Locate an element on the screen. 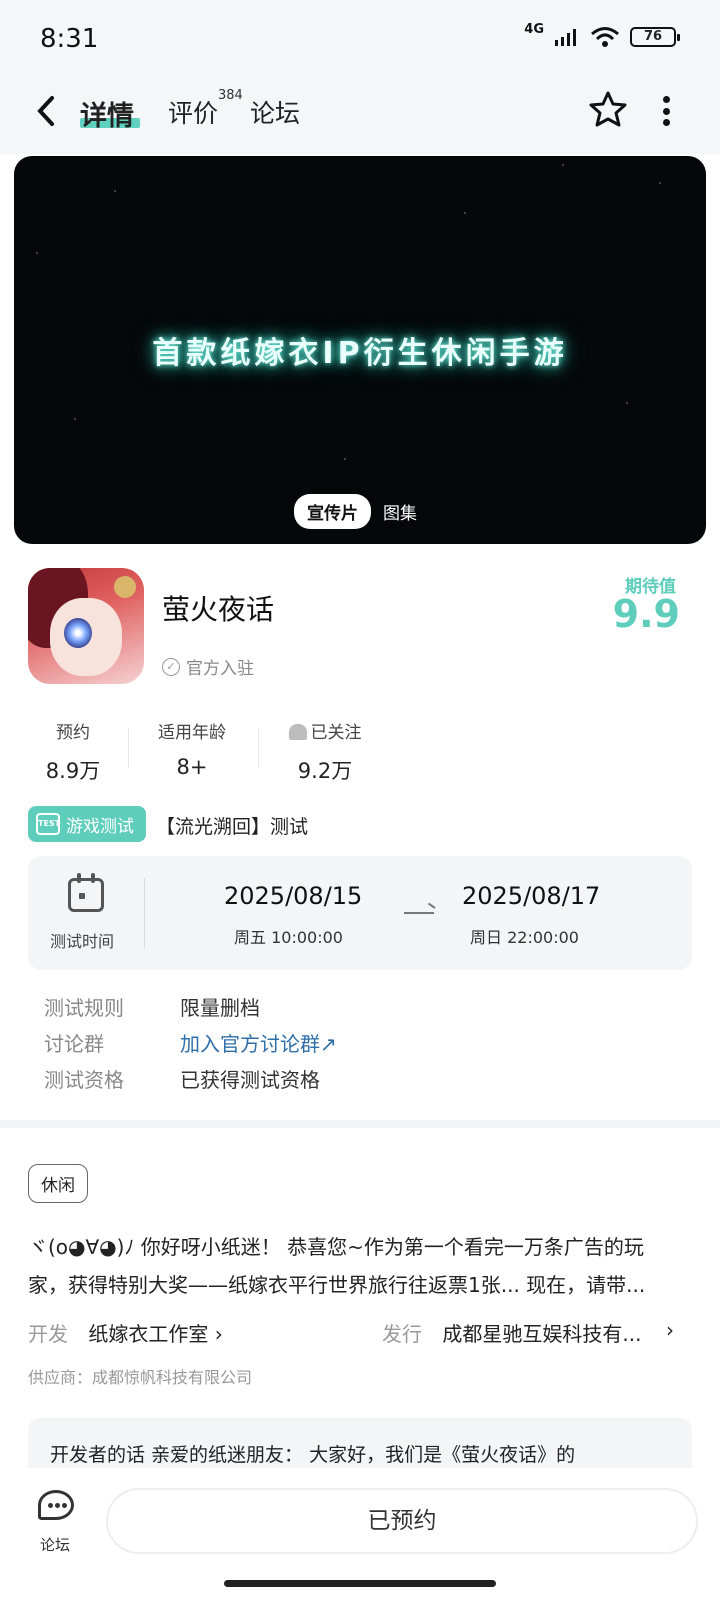 The image size is (720, 1602). top-nav: 详情 评价 384 论坛 is located at coordinates (360, 117).